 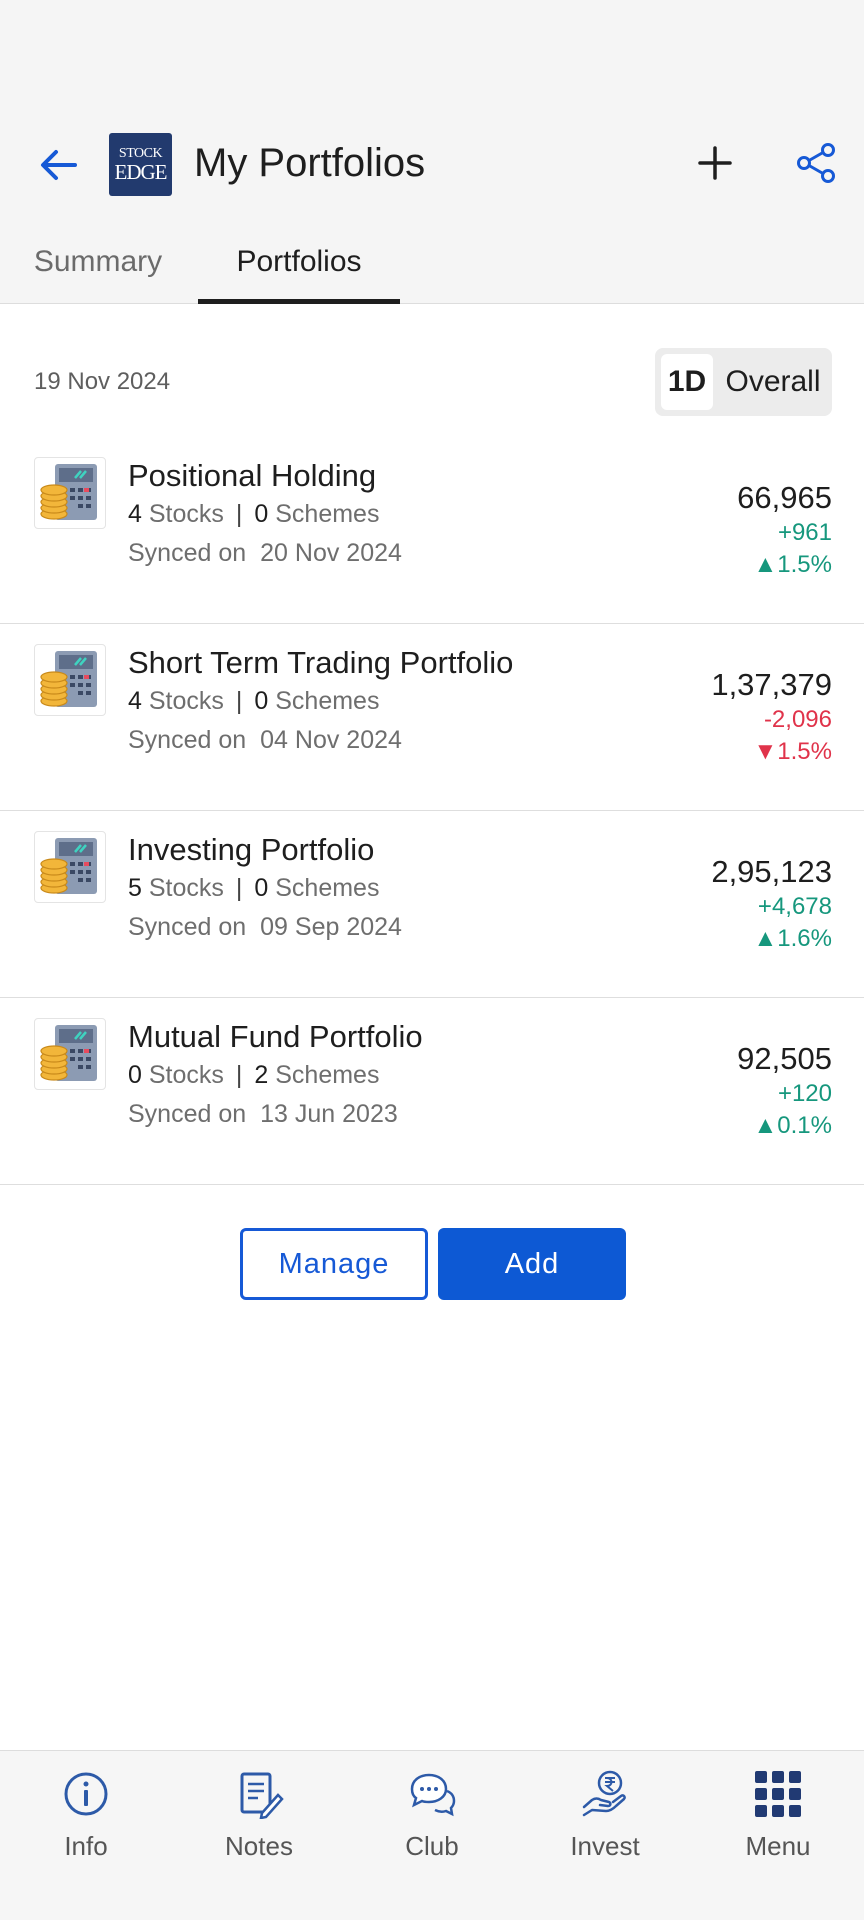 What do you see at coordinates (331, 740) in the screenshot?
I see `synced-date: 04 Nov 2024` at bounding box center [331, 740].